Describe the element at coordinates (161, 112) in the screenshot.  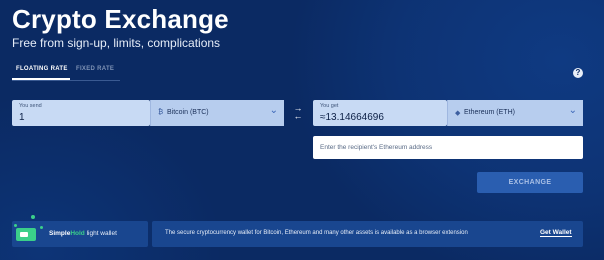
I see `bitcoin-icon: ₿` at that location.